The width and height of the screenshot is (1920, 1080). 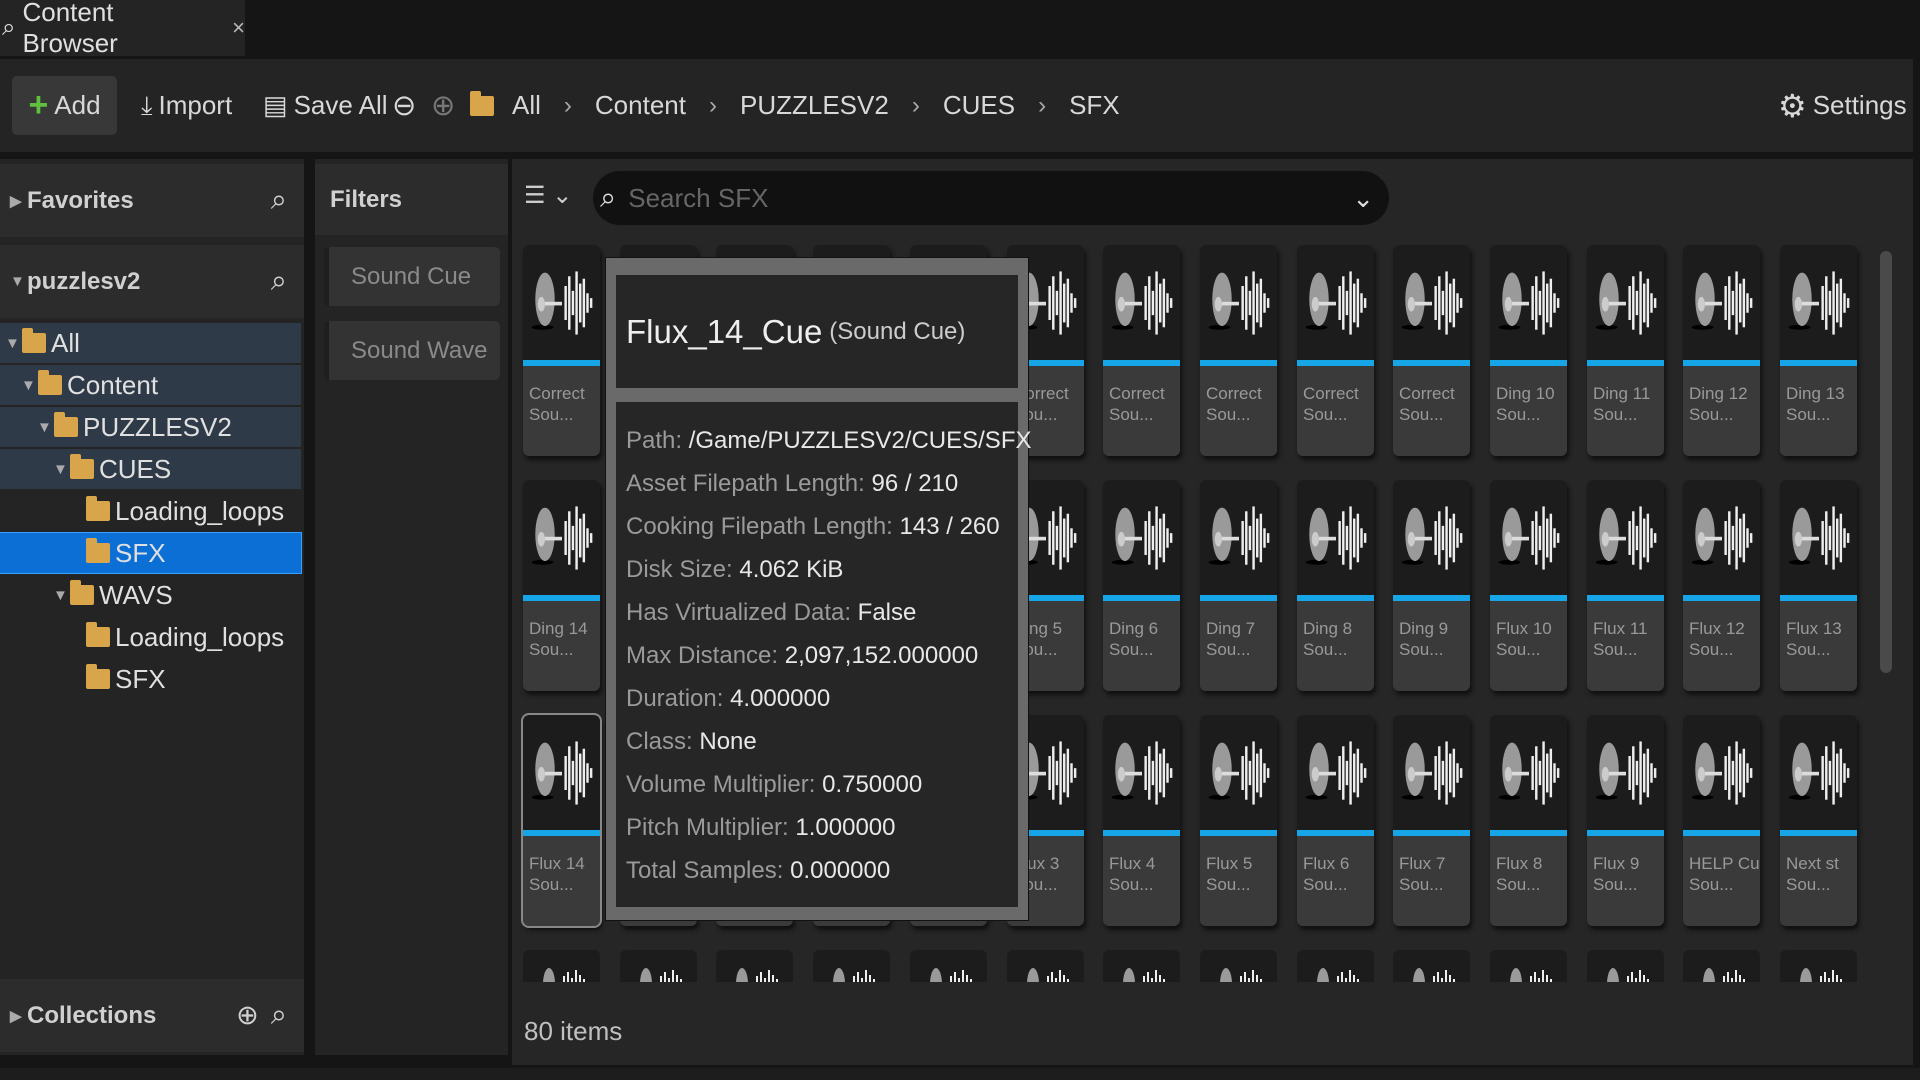 What do you see at coordinates (840, 870) in the screenshot?
I see `tooltip-value: 0.000000` at bounding box center [840, 870].